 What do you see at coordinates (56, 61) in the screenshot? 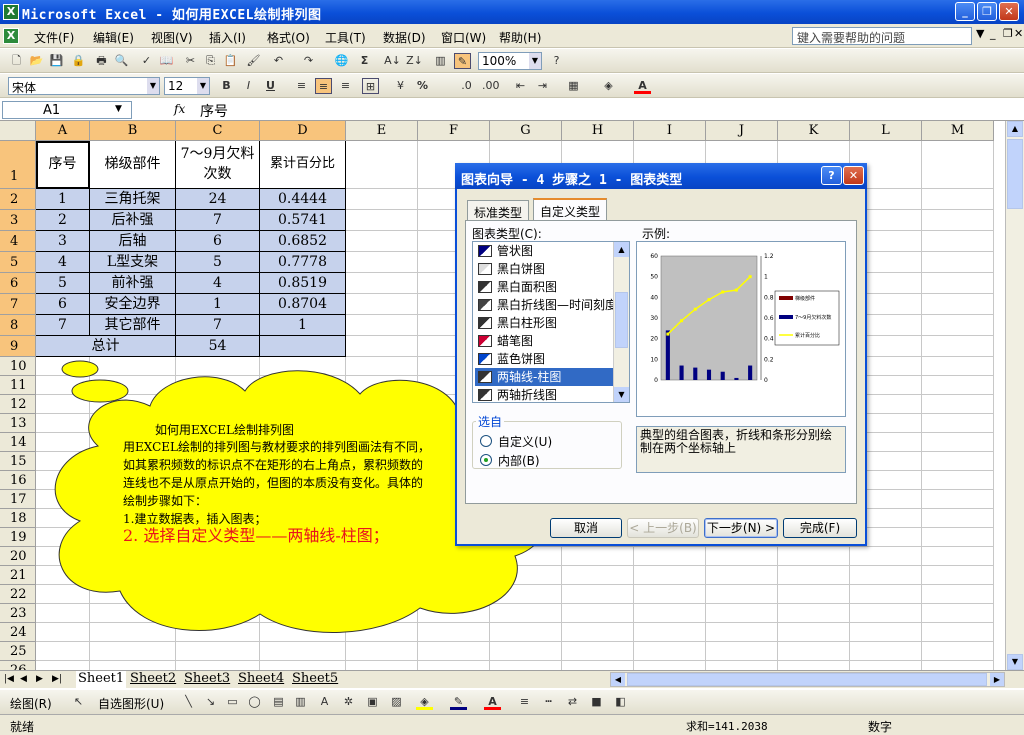
I see `save-icon: 💾` at bounding box center [56, 61].